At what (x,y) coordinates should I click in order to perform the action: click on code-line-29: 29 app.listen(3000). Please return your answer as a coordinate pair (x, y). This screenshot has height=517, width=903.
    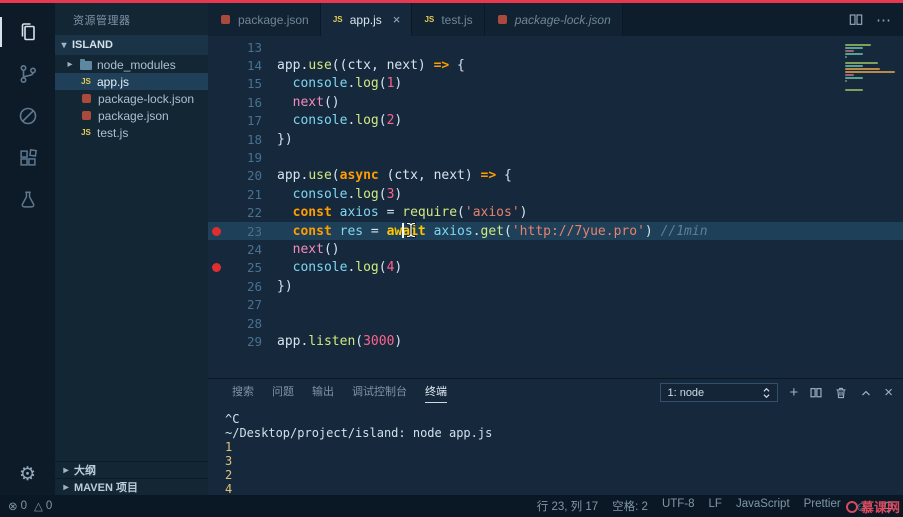
    Looking at the image, I should click on (555, 341).